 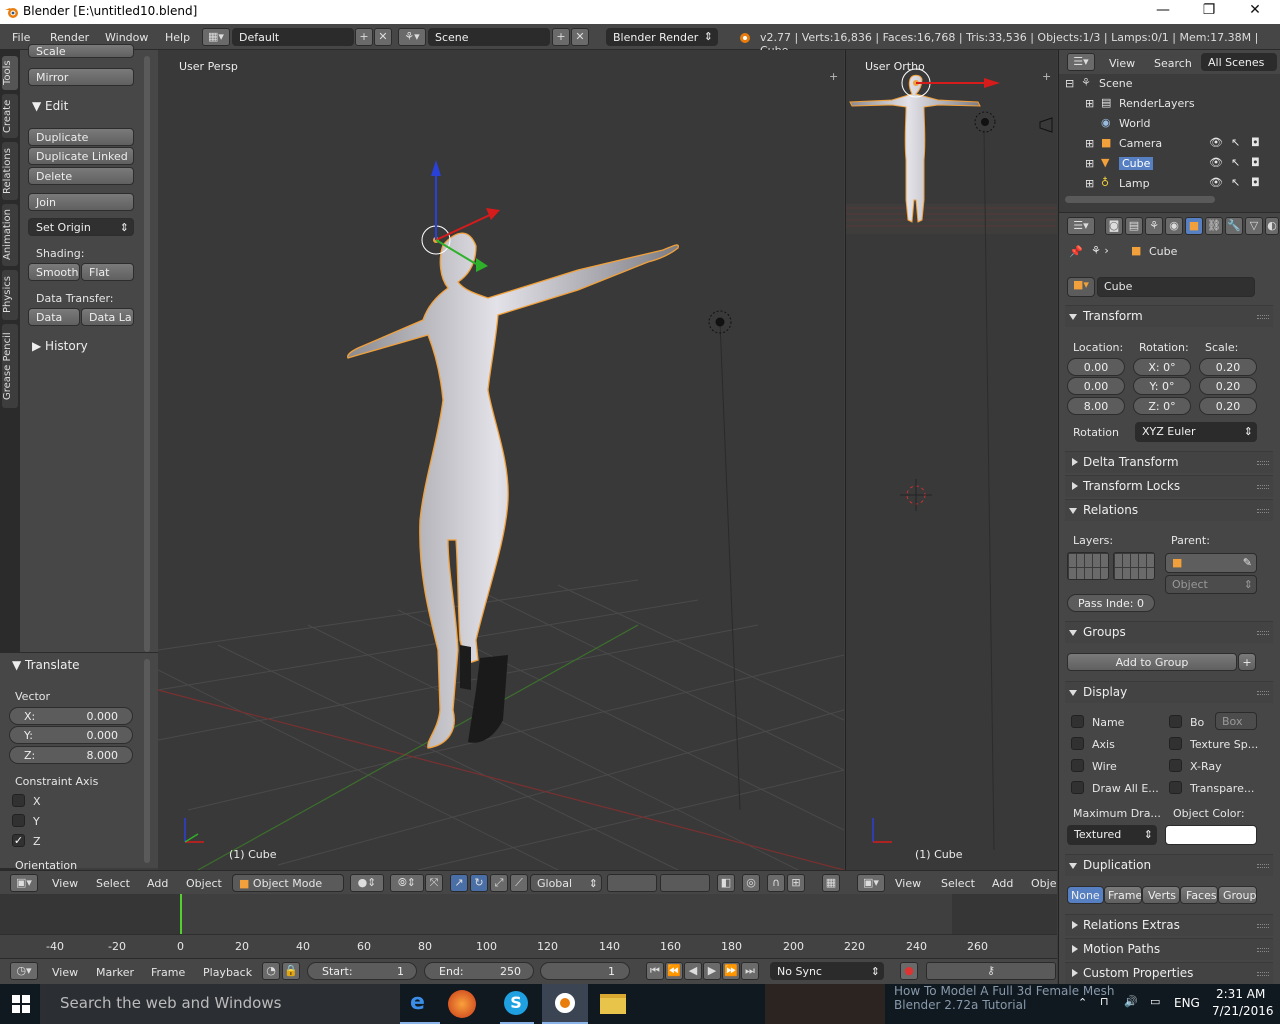 I want to click on lamp-visibility-eye-icon: 👁, so click(x=1216, y=182).